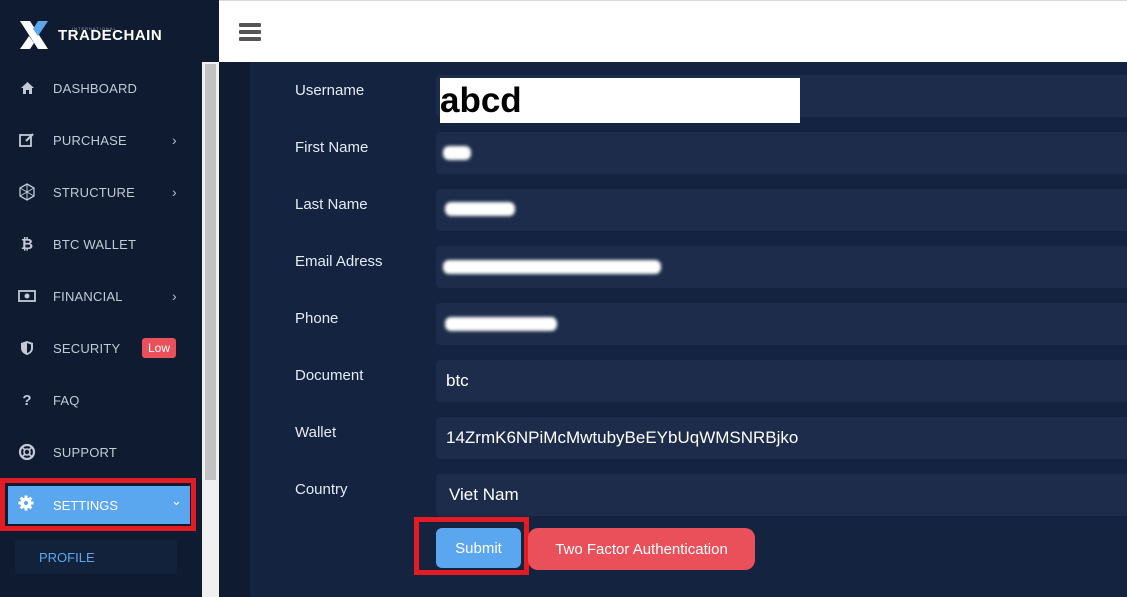  I want to click on document-label: Document, so click(329, 375).